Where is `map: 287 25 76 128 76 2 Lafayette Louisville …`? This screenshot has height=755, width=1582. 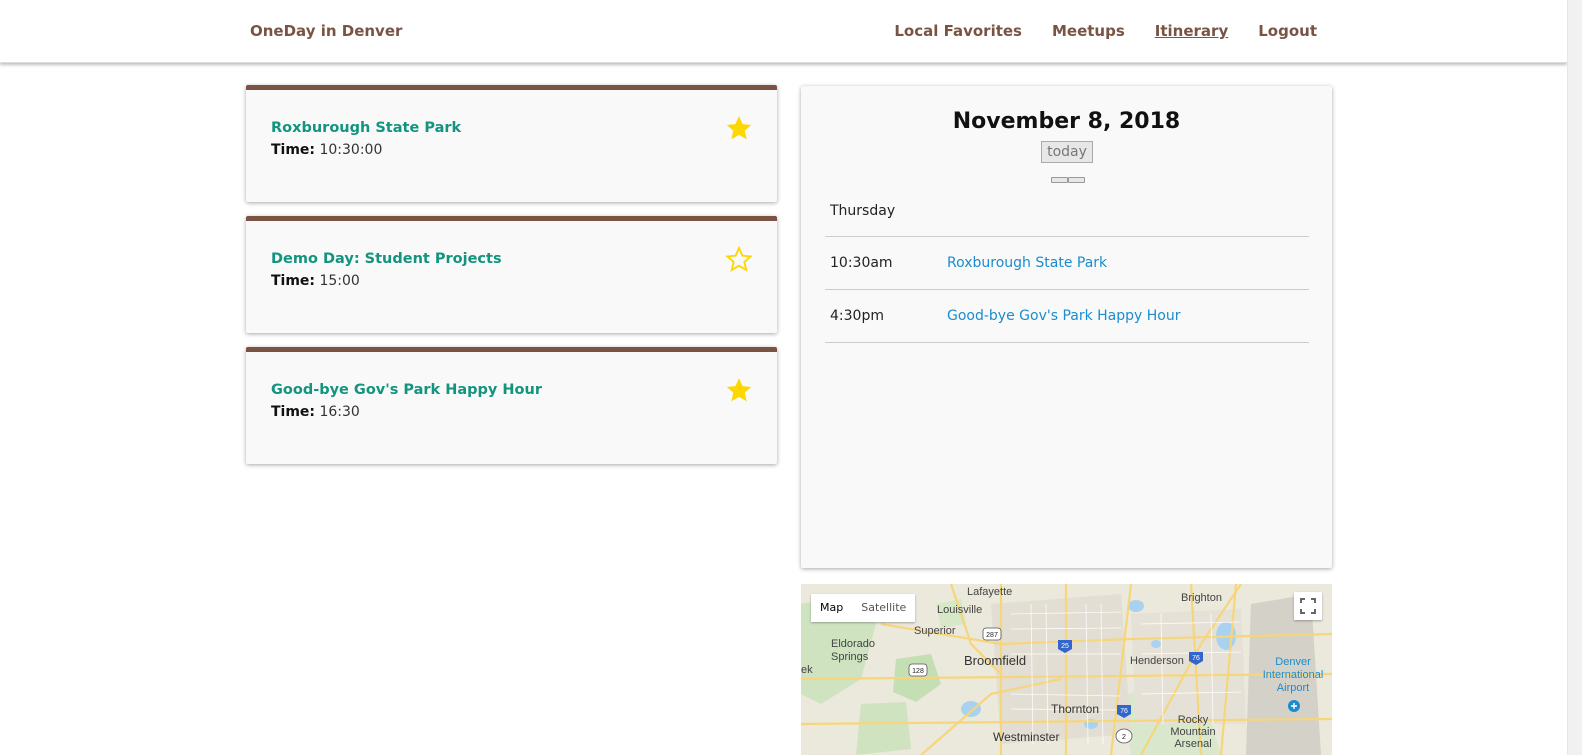
map: 287 25 76 128 76 2 Lafayette Louisville … is located at coordinates (1066, 669).